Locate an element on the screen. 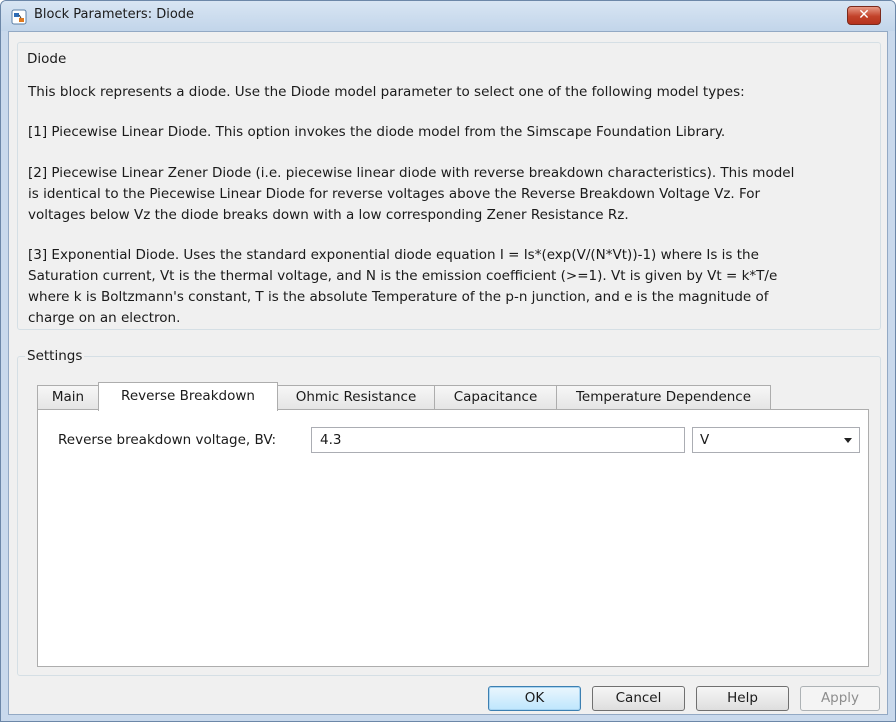 This screenshot has width=896, height=722. tab-ohmic-resistance: Ohmic Resistance is located at coordinates (356, 397).